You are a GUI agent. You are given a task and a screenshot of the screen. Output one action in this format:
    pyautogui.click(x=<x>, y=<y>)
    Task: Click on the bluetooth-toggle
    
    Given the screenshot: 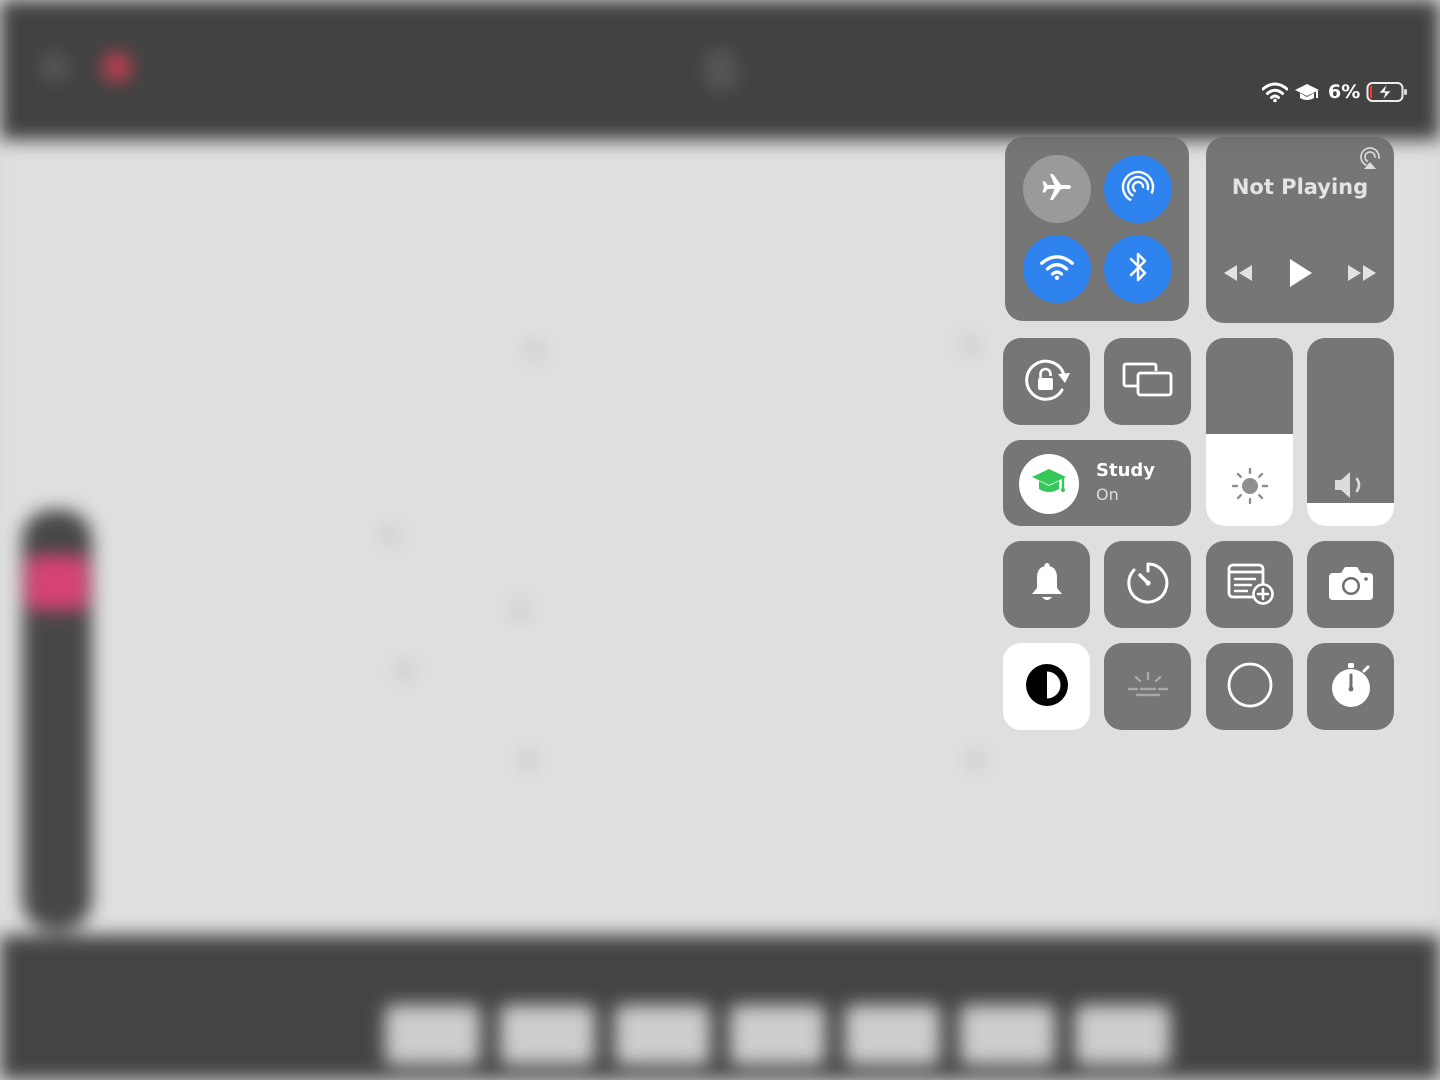 What is the action you would take?
    pyautogui.click(x=1138, y=269)
    